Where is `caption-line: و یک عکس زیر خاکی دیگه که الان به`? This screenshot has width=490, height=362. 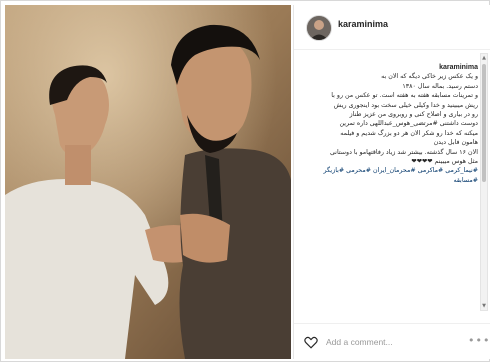 caption-line: و یک عکس زیر خاکی دیگه که الان به is located at coordinates (429, 77).